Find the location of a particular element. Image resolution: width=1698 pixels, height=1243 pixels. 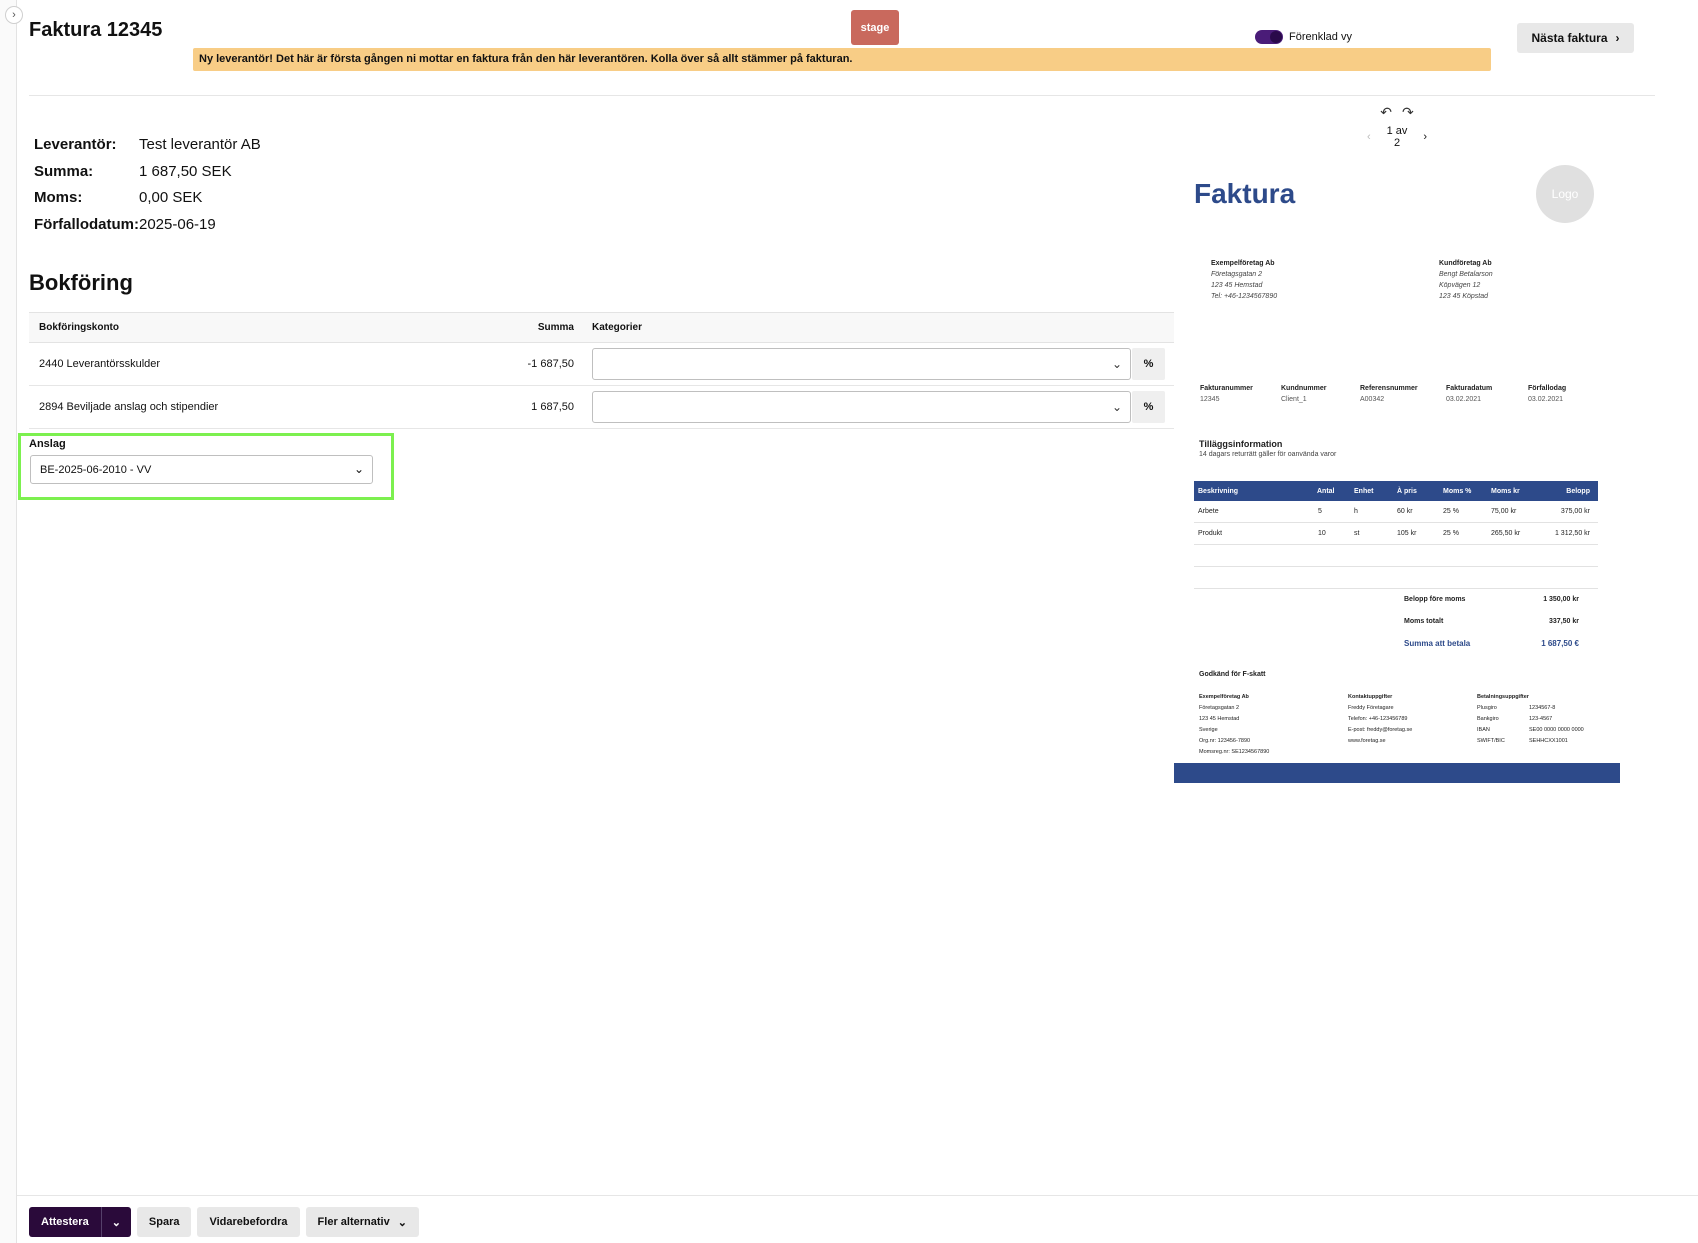

summary-key: Moms: is located at coordinates (58, 197).